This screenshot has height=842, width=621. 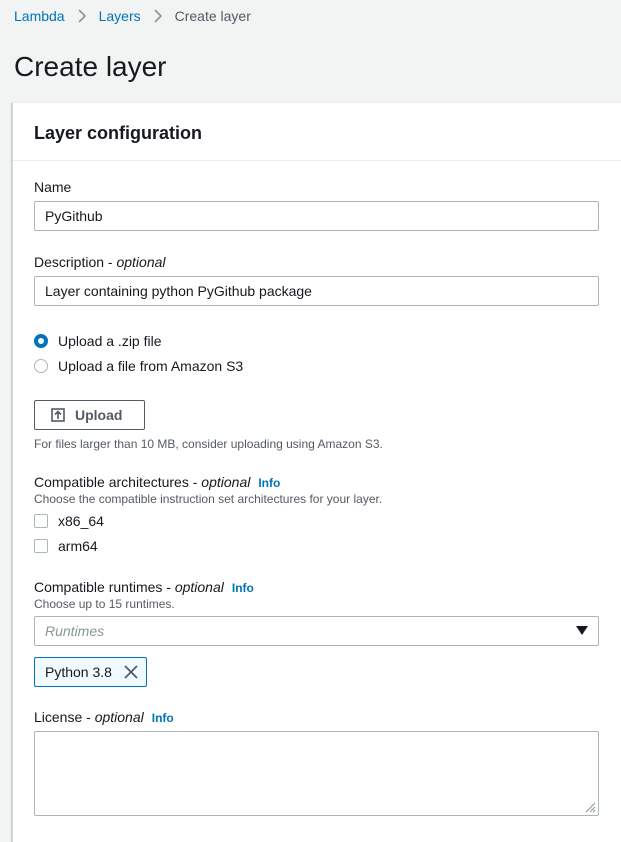 I want to click on runtimes-label-text: Compatible runtimes -, so click(x=104, y=587).